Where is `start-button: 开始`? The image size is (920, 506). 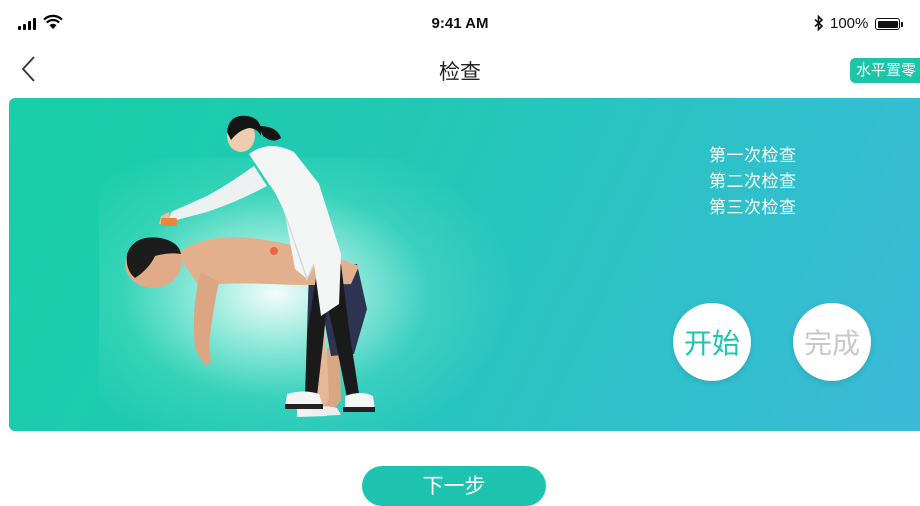 start-button: 开始 is located at coordinates (712, 342).